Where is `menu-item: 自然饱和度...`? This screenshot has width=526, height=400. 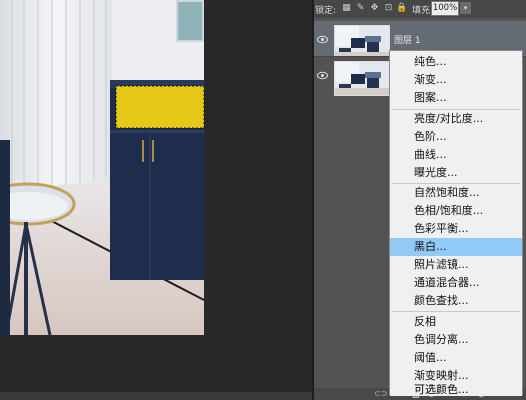 menu-item: 自然饱和度... is located at coordinates (456, 193).